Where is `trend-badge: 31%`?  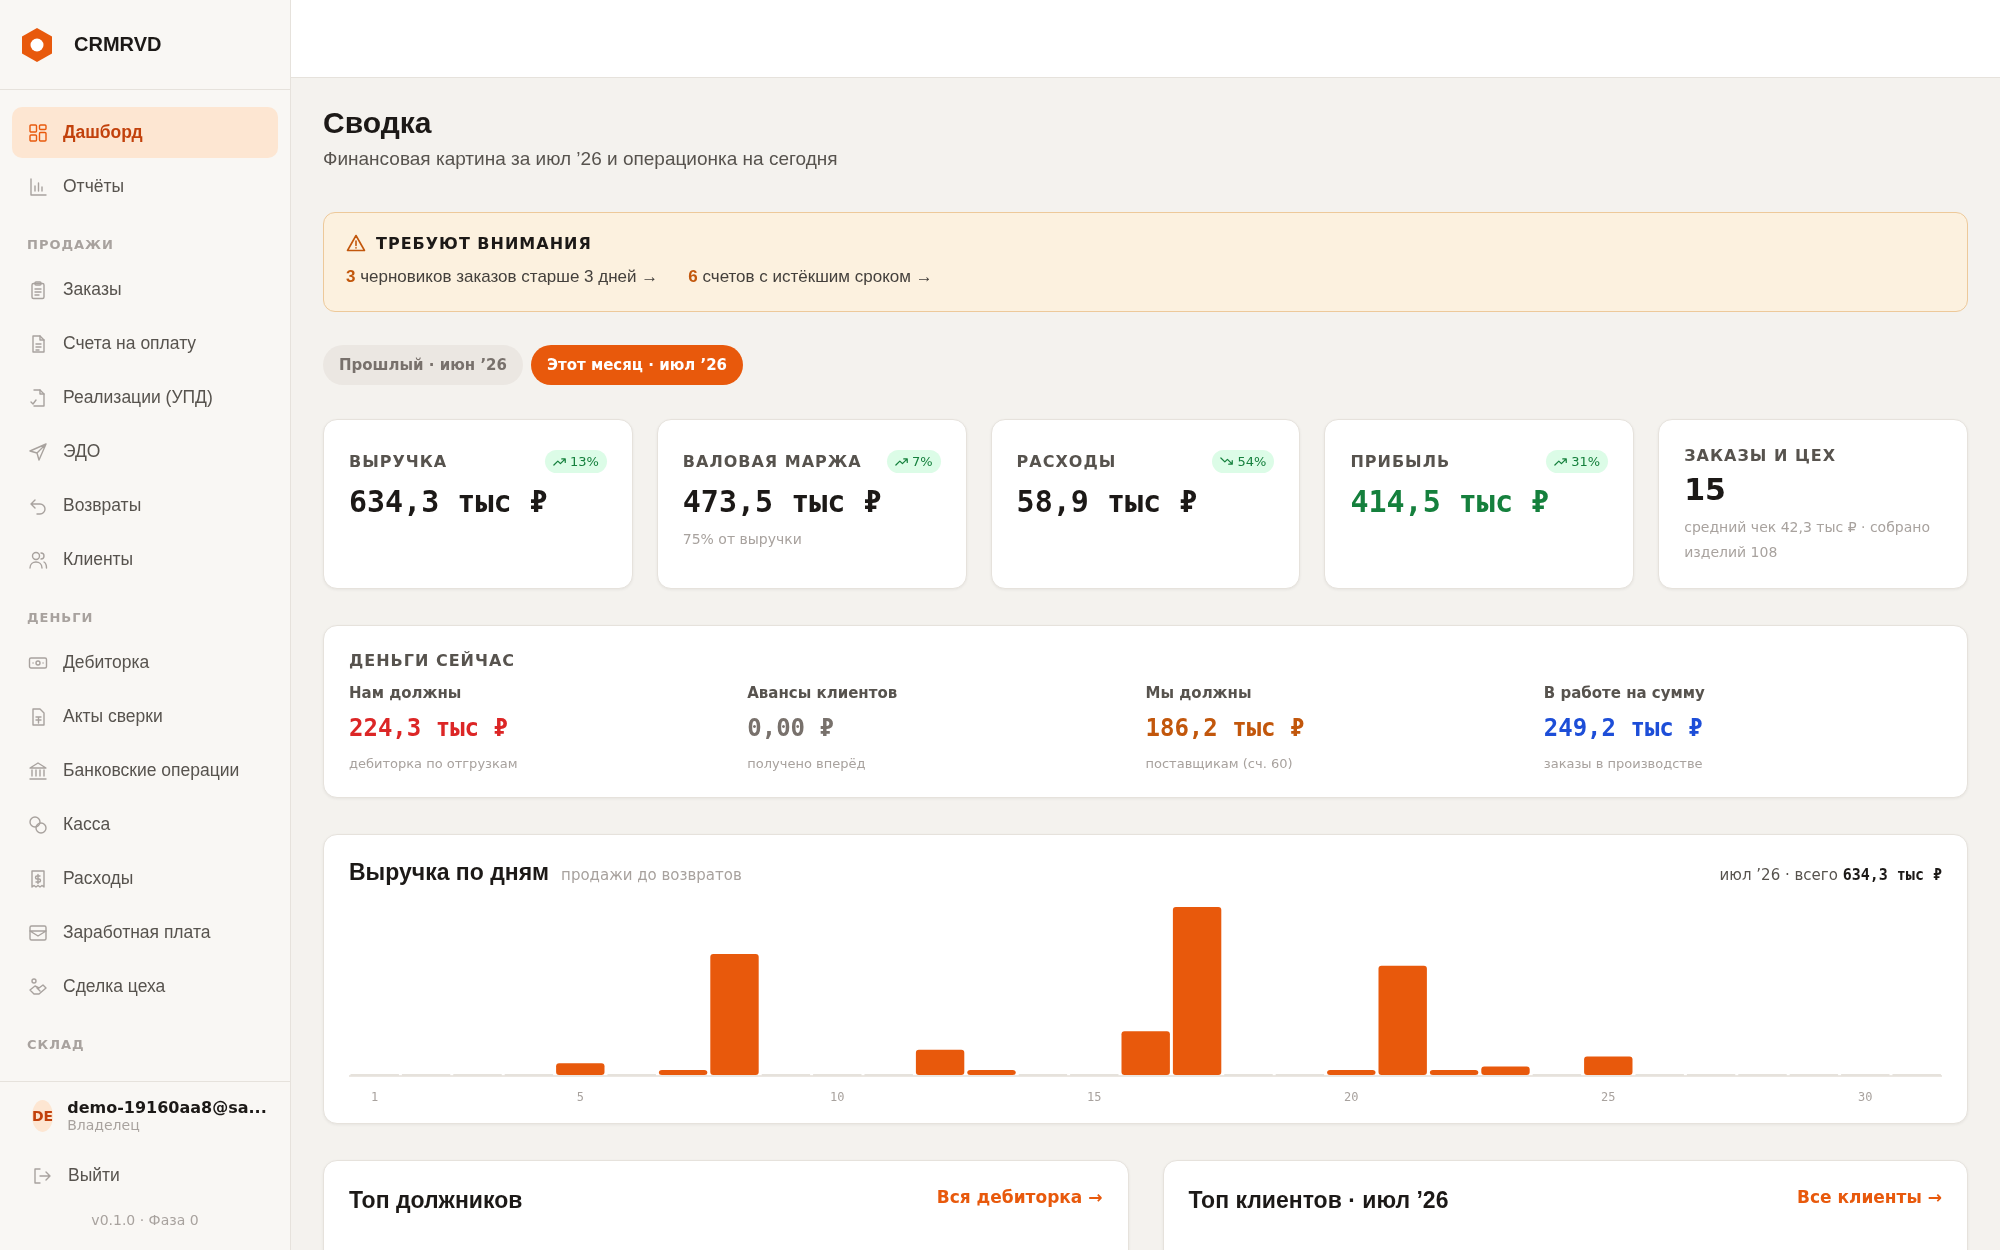 trend-badge: 31% is located at coordinates (1577, 461).